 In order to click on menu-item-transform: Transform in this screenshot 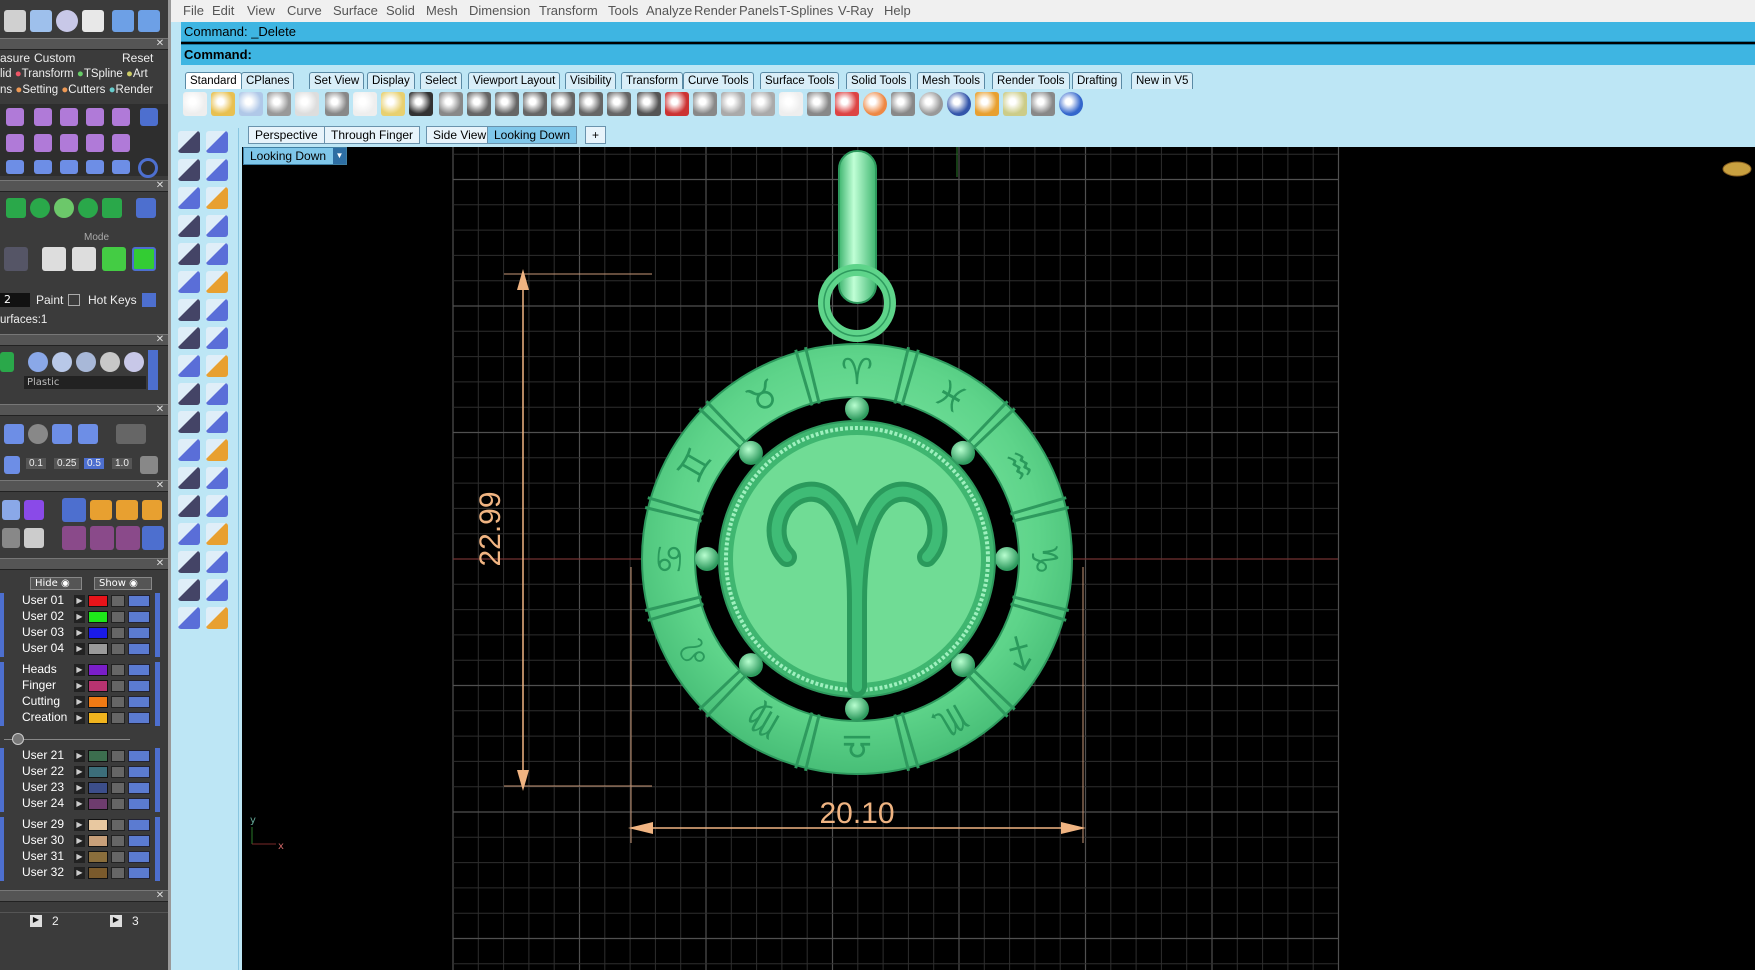, I will do `click(568, 10)`.